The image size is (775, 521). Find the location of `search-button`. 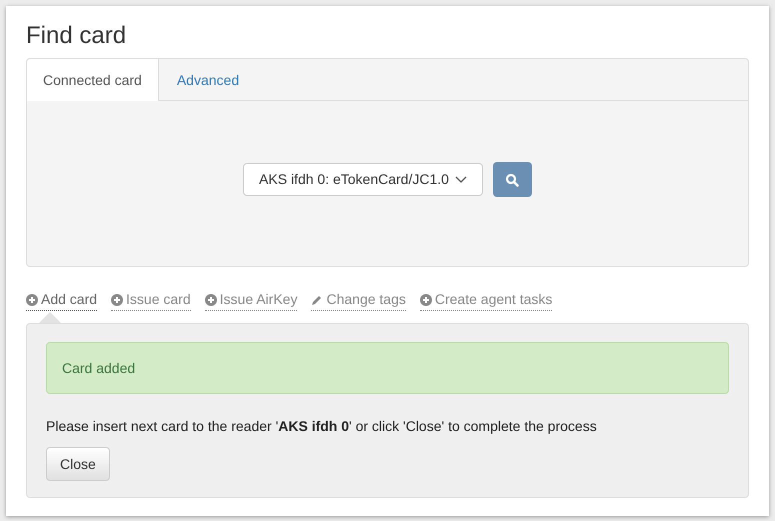

search-button is located at coordinates (512, 179).